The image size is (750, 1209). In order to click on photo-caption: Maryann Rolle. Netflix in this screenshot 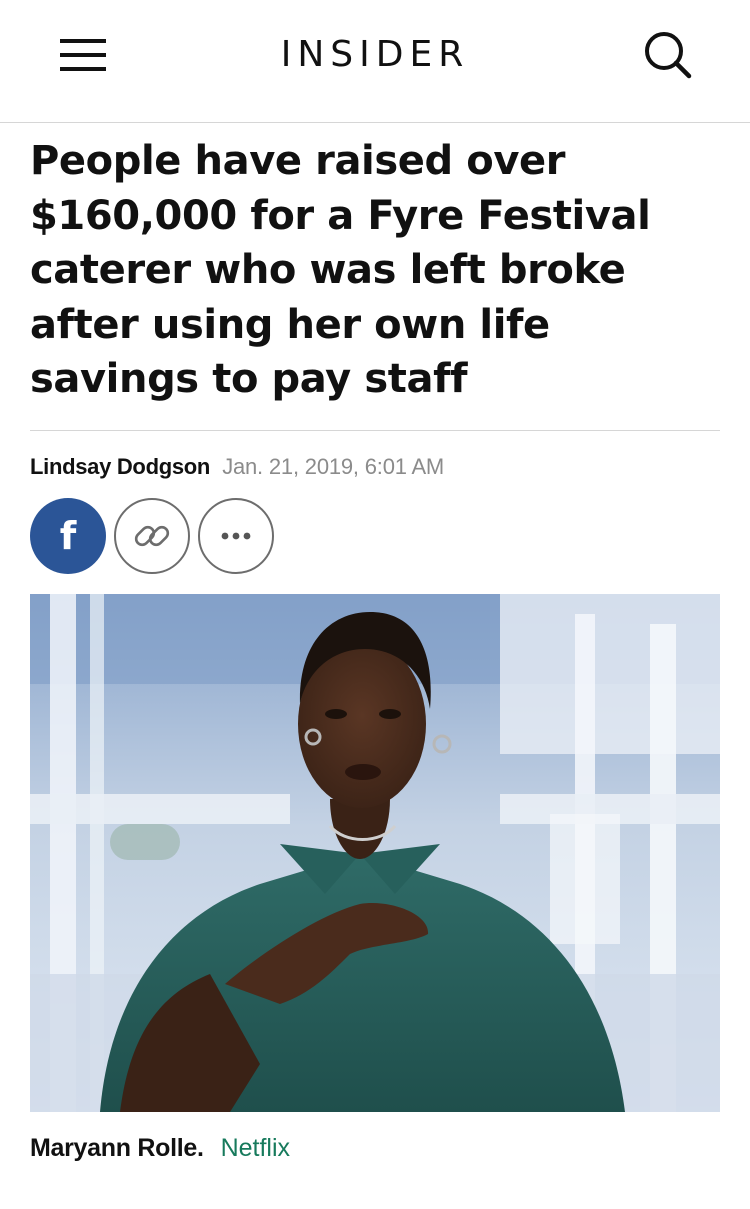, I will do `click(160, 1148)`.